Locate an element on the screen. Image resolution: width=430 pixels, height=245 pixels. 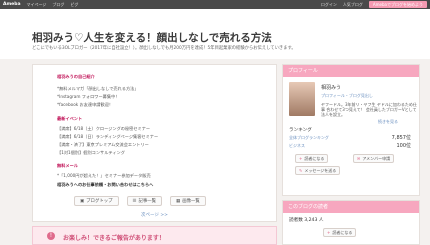
readers-follow-label: 読者になる is located at coordinates (342, 232).